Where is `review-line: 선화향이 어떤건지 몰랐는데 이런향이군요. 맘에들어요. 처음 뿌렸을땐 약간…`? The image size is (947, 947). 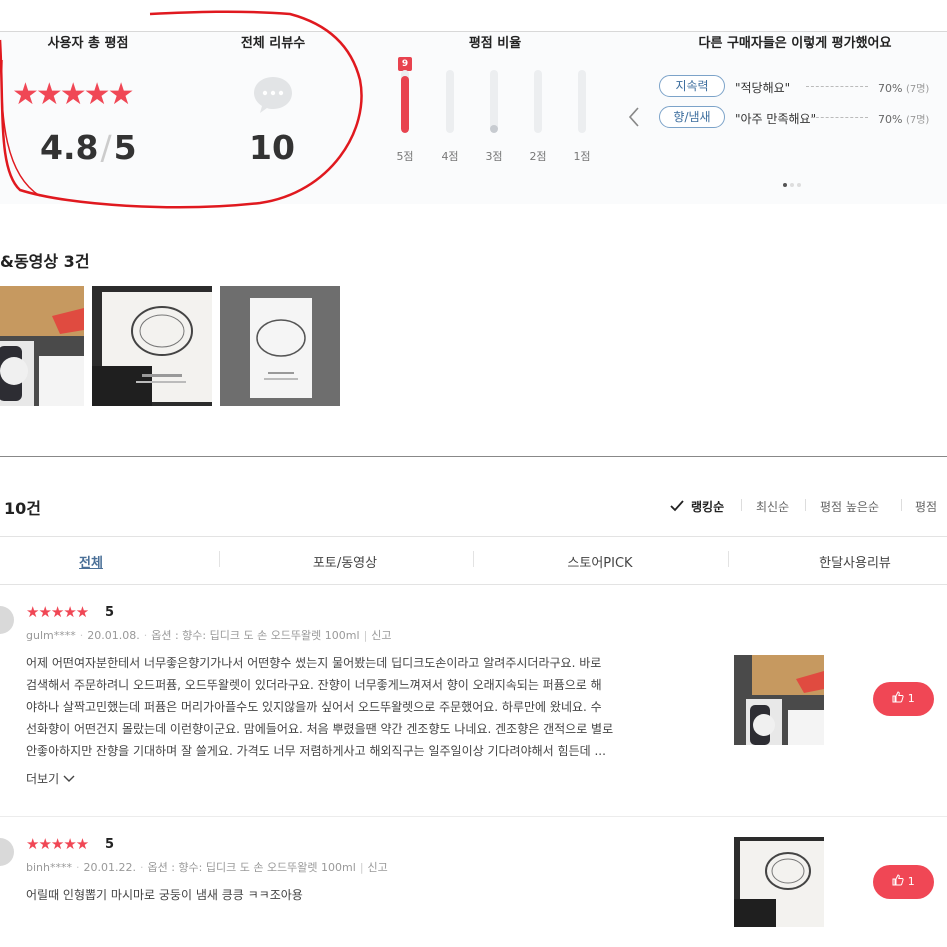 review-line: 선화향이 어떤건지 몰랐는데 이런향이군요. 맘에들어요. 처음 뿌렸을땐 약간… is located at coordinates (320, 729).